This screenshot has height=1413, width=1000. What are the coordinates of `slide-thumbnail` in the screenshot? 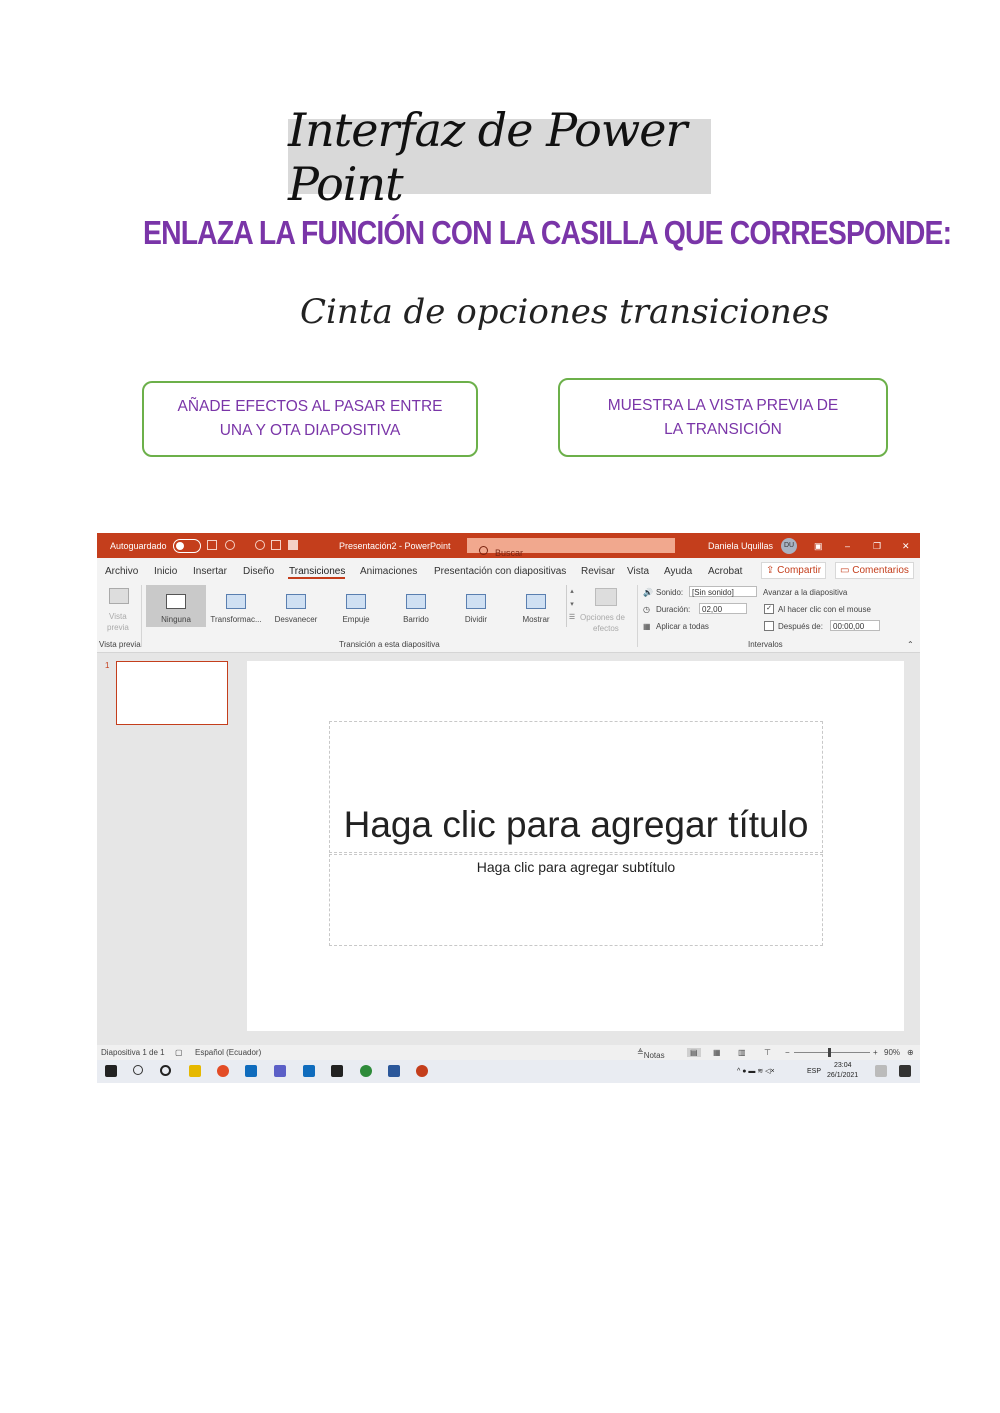 It's located at (172, 693).